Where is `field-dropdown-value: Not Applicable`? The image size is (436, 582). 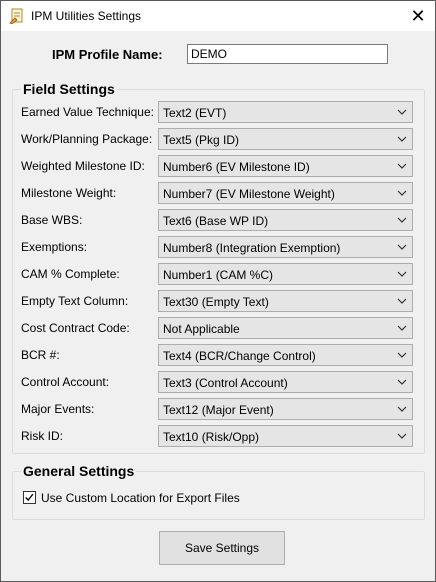 field-dropdown-value: Not Applicable is located at coordinates (201, 329).